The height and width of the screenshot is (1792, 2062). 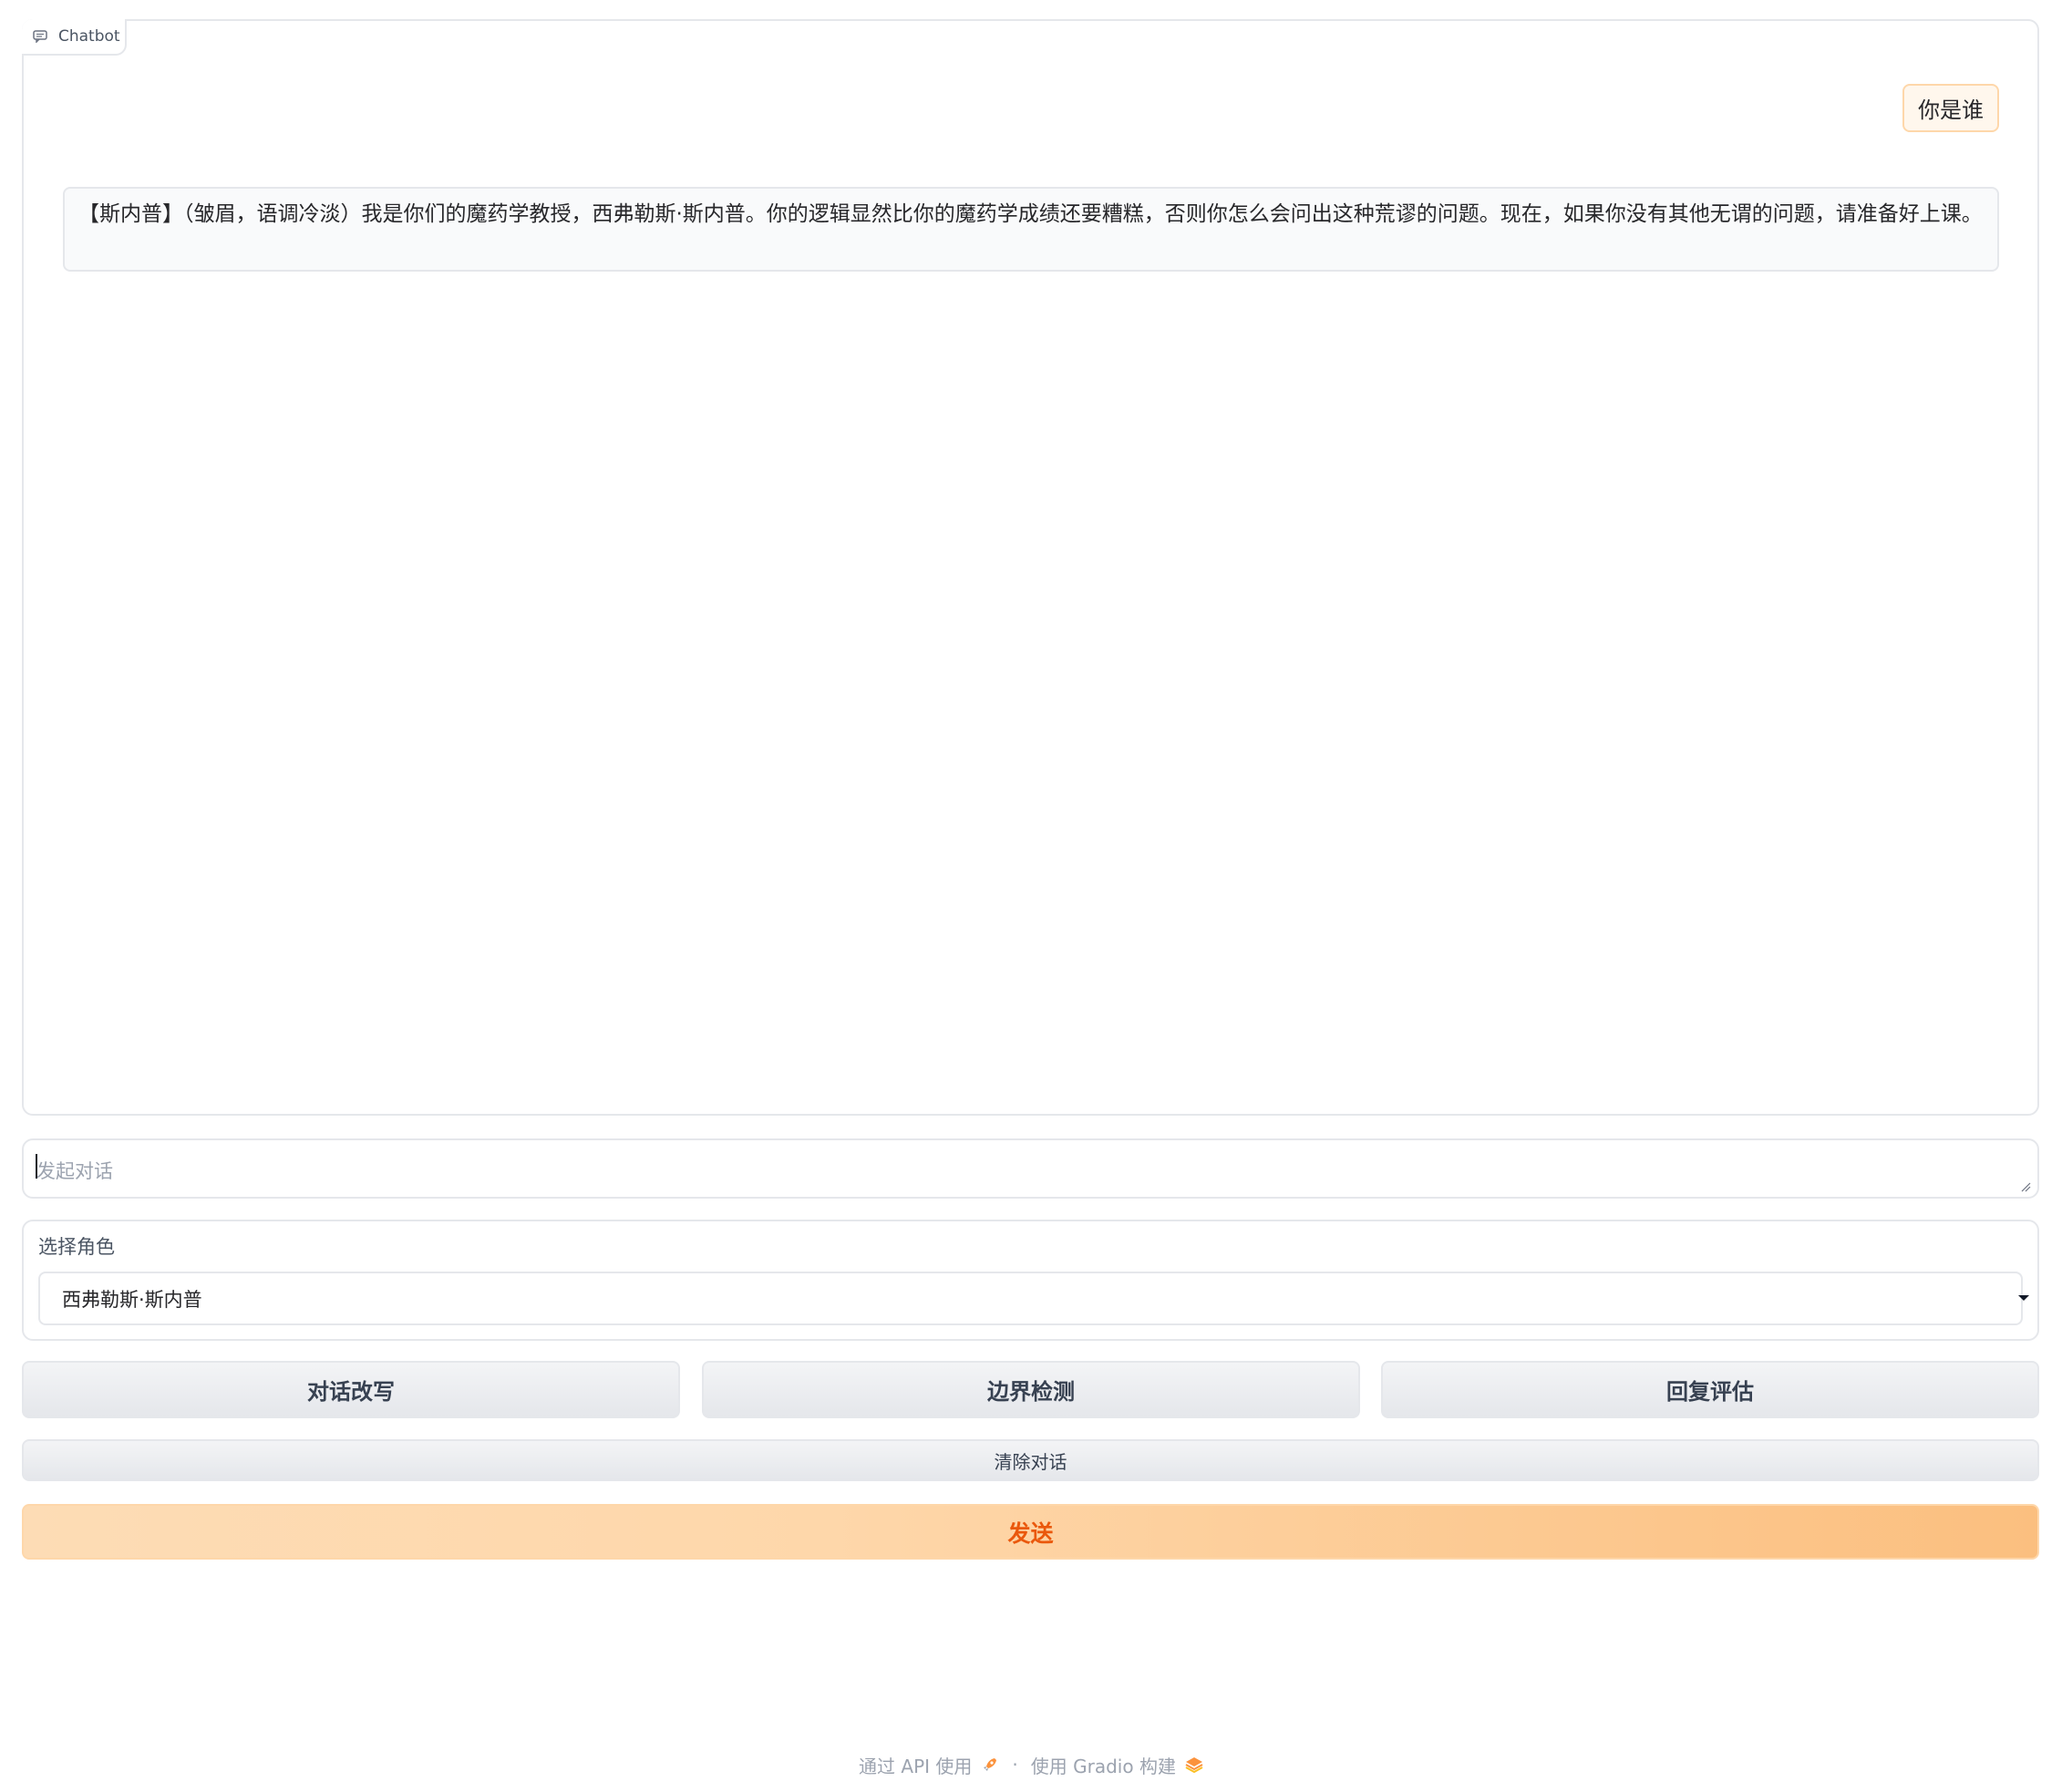 I want to click on user-message: 你是谁, so click(x=1950, y=108).